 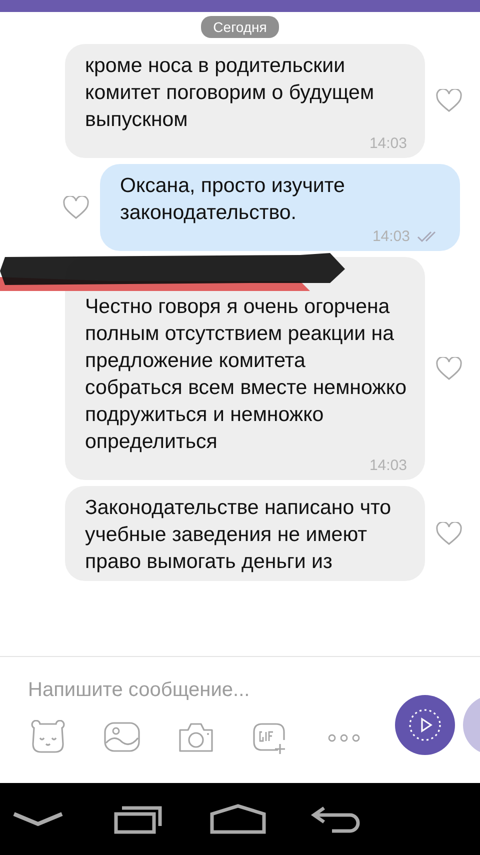 What do you see at coordinates (196, 737) in the screenshot?
I see `camera-icon` at bounding box center [196, 737].